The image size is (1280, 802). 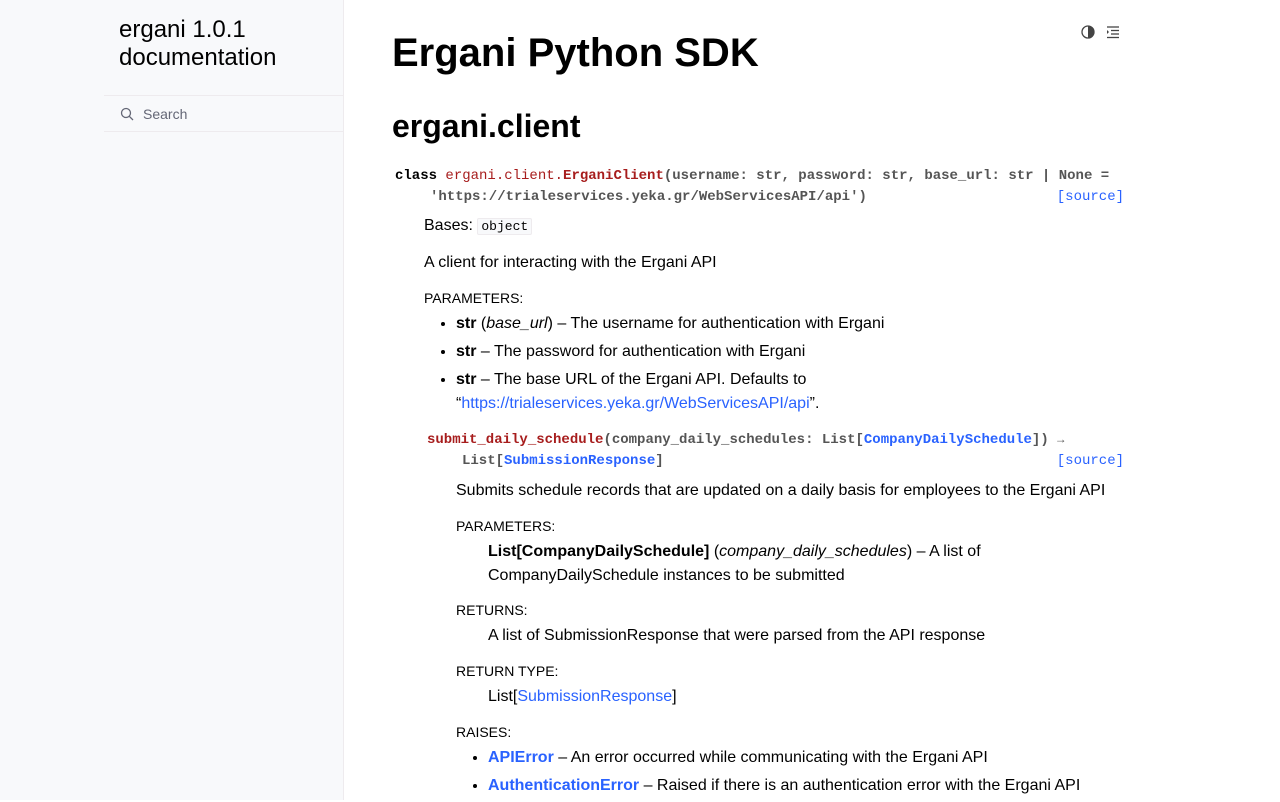 I want to click on search-box, so click(x=224, y=113).